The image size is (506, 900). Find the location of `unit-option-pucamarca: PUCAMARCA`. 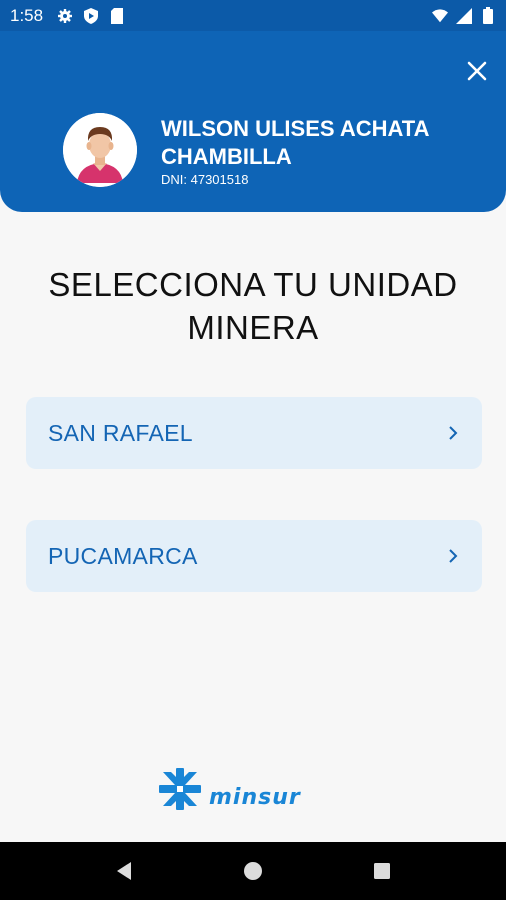

unit-option-pucamarca: PUCAMARCA is located at coordinates (254, 556).